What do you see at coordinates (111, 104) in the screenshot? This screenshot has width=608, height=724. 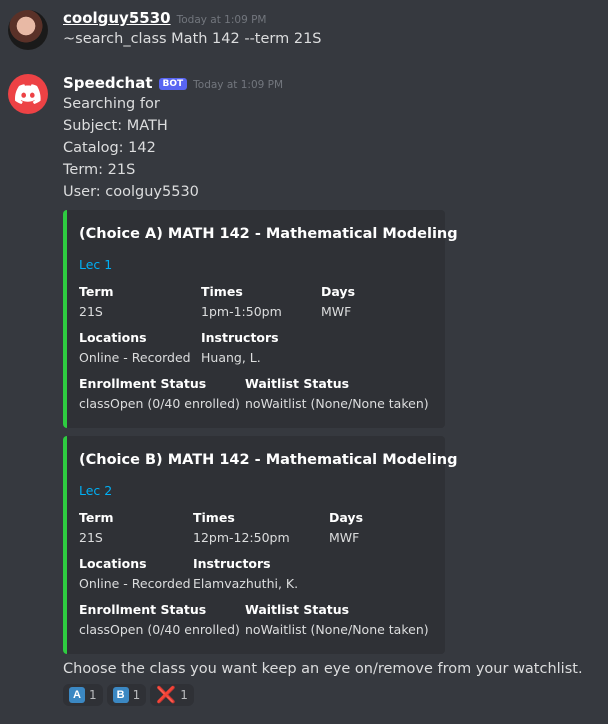 I see `message-line: Searching for` at bounding box center [111, 104].